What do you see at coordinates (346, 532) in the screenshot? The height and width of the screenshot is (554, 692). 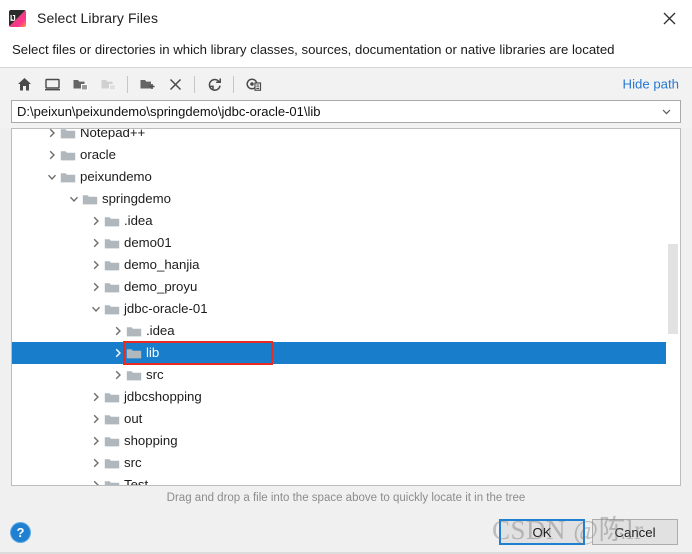 I see `dialog-footer: ? OK Cancel` at bounding box center [346, 532].